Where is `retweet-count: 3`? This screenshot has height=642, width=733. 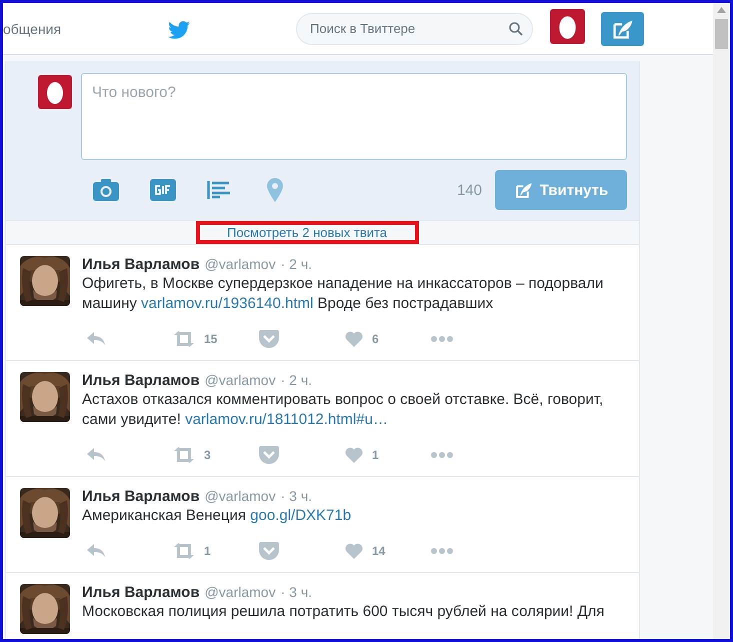
retweet-count: 3 is located at coordinates (207, 455).